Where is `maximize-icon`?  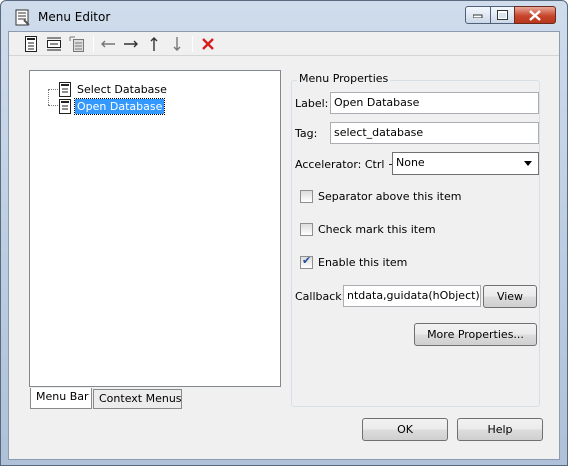 maximize-icon is located at coordinates (502, 15).